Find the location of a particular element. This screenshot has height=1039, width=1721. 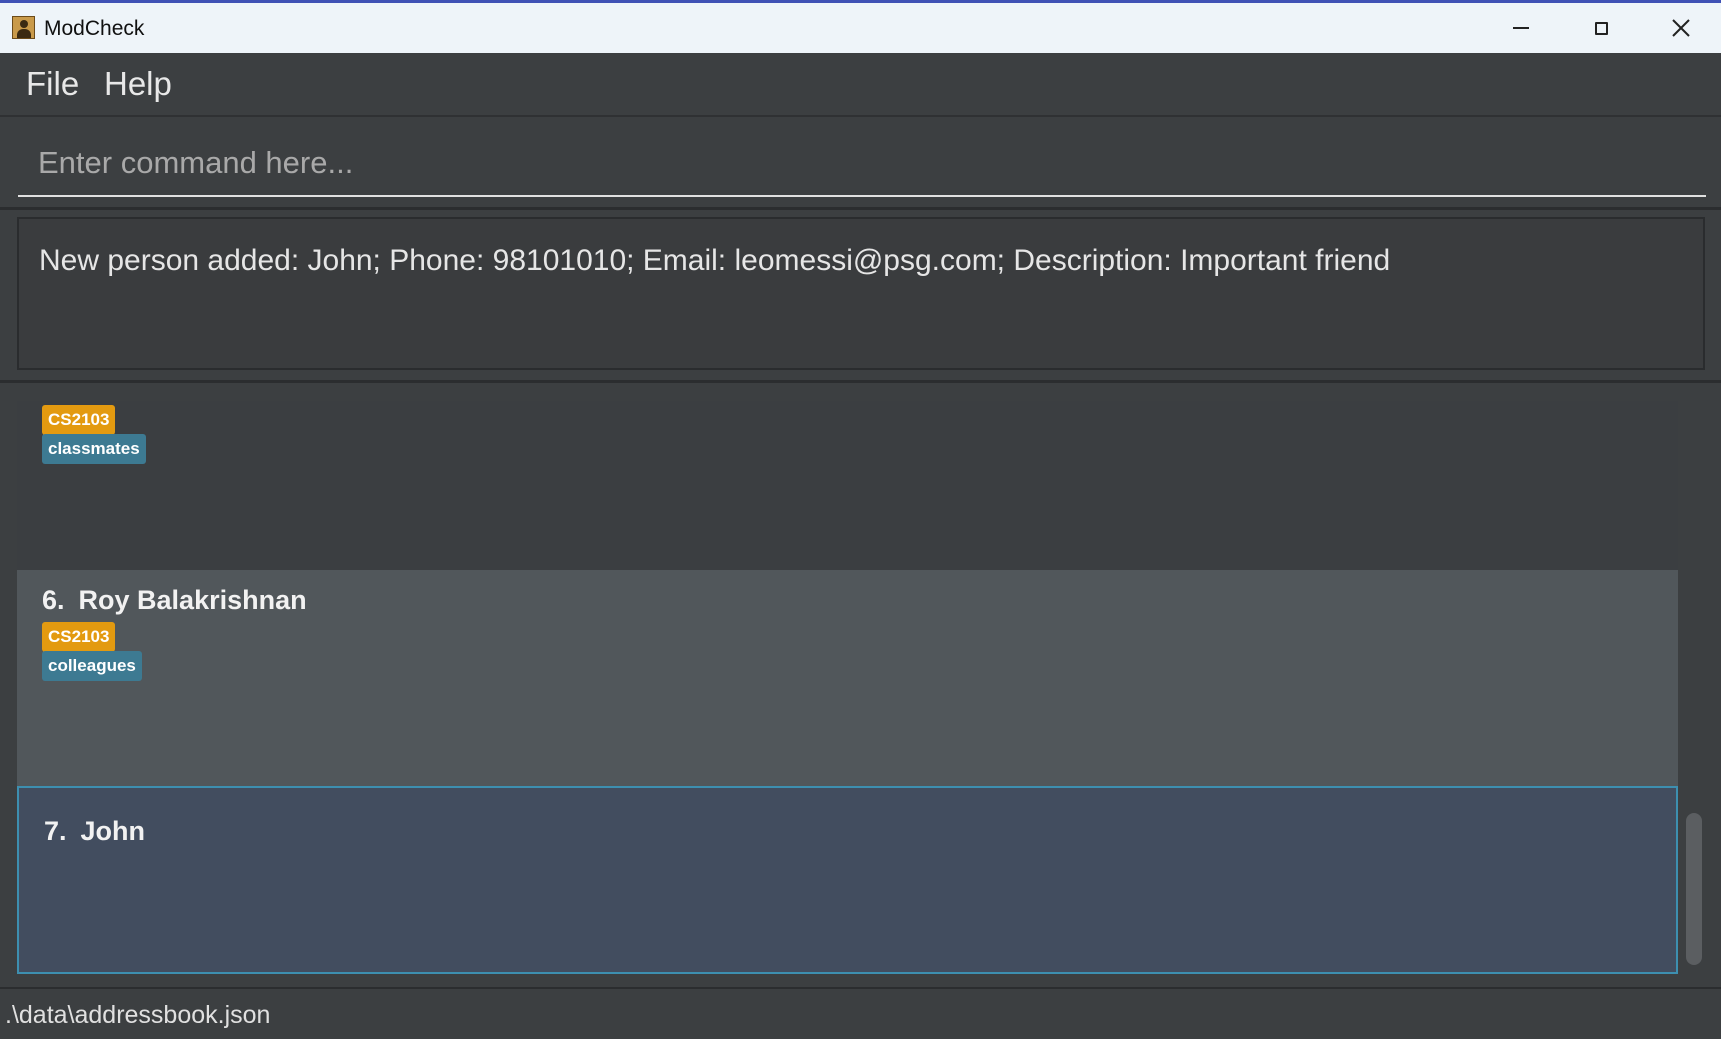

person-name-text: Roy Balakrishnan is located at coordinates (192, 600).